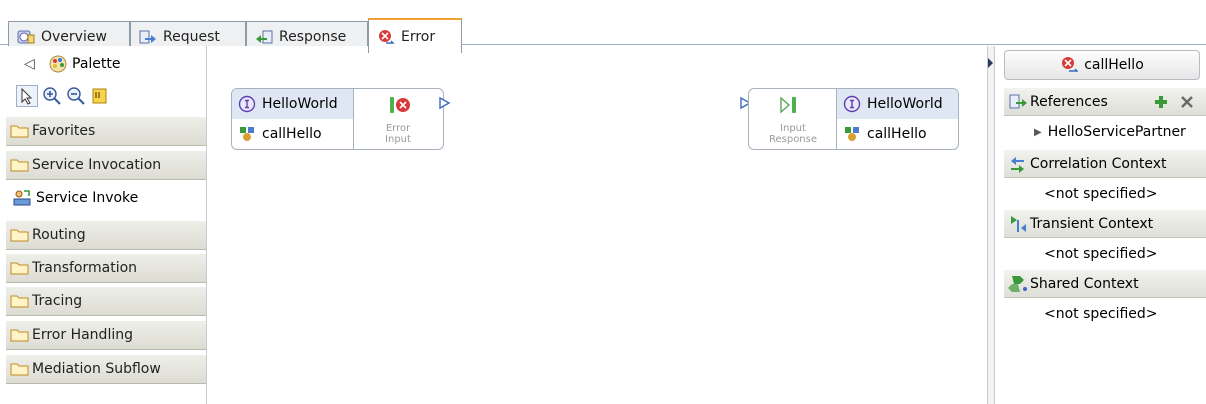  What do you see at coordinates (1101, 314) in the screenshot?
I see `shared-context-value: <not specified>` at bounding box center [1101, 314].